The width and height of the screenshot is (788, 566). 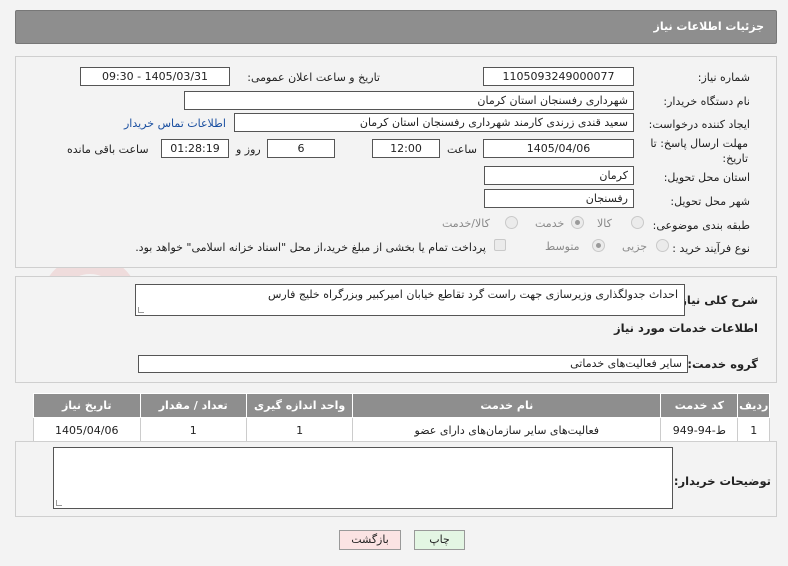 I want to click on page-title: جزئیات اطلاعات نیاز, so click(x=709, y=26).